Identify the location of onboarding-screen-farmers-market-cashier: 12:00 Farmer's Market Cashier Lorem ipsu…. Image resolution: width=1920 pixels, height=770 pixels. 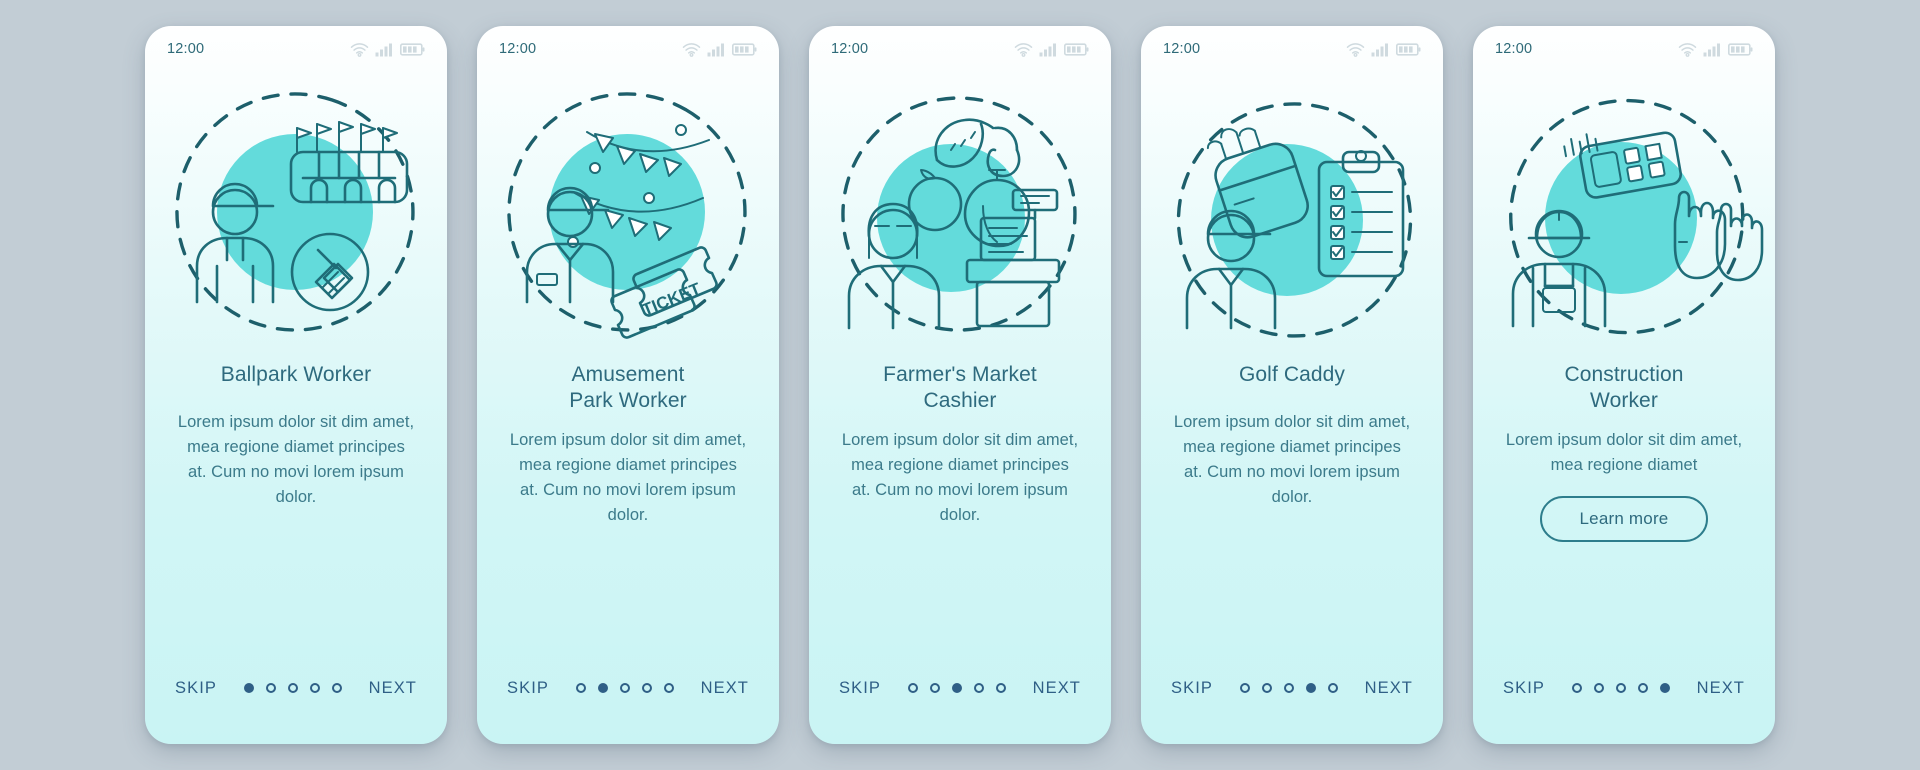
(960, 385).